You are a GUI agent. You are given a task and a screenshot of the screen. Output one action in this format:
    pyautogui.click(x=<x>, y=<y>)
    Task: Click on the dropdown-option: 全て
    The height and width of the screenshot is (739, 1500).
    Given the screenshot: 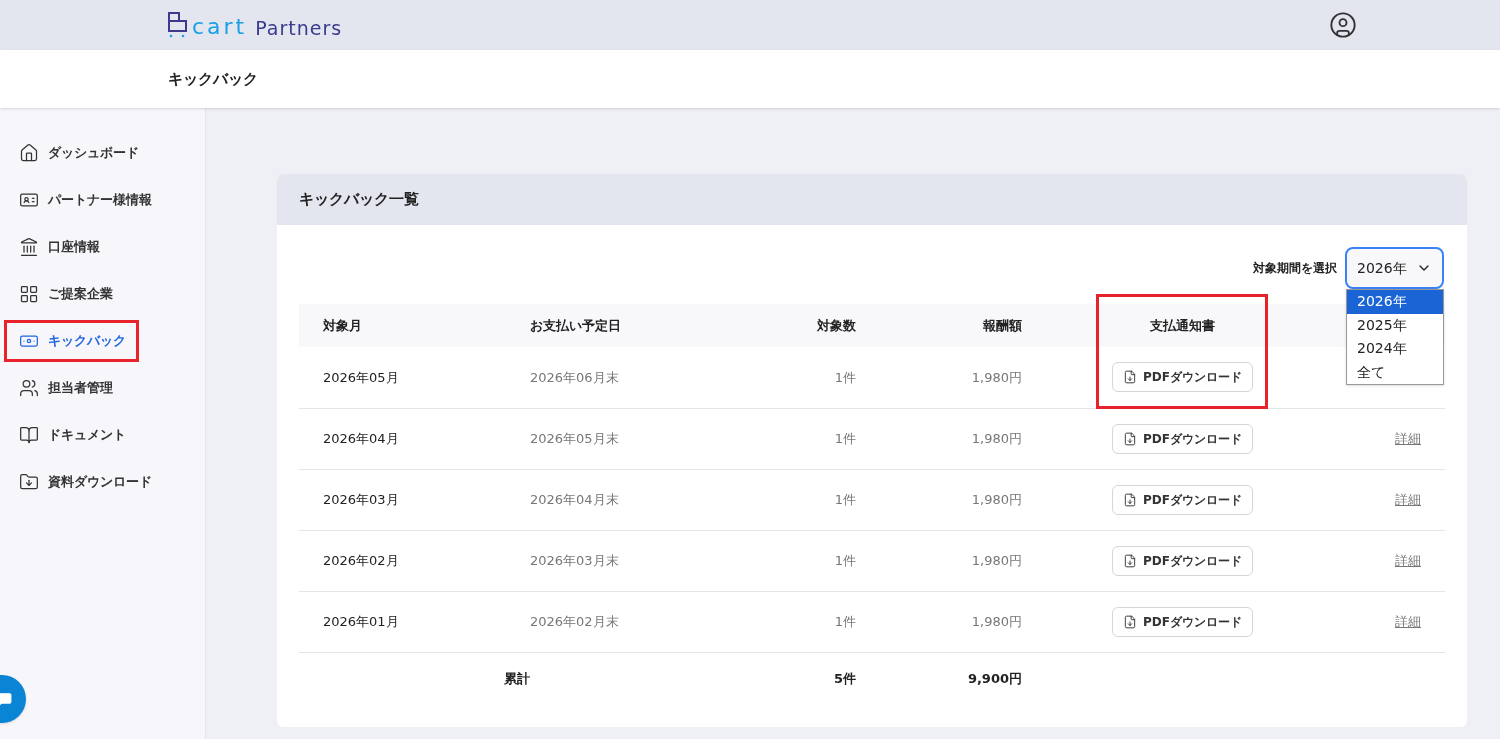 What is the action you would take?
    pyautogui.click(x=1395, y=372)
    